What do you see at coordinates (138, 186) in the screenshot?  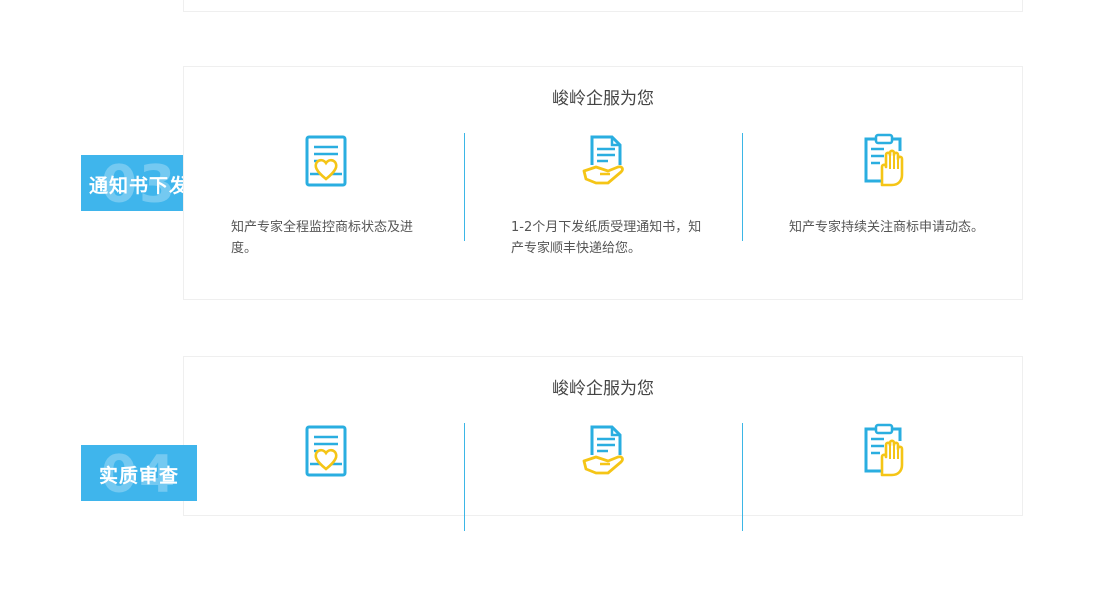 I see `step-label: 通知书下发` at bounding box center [138, 186].